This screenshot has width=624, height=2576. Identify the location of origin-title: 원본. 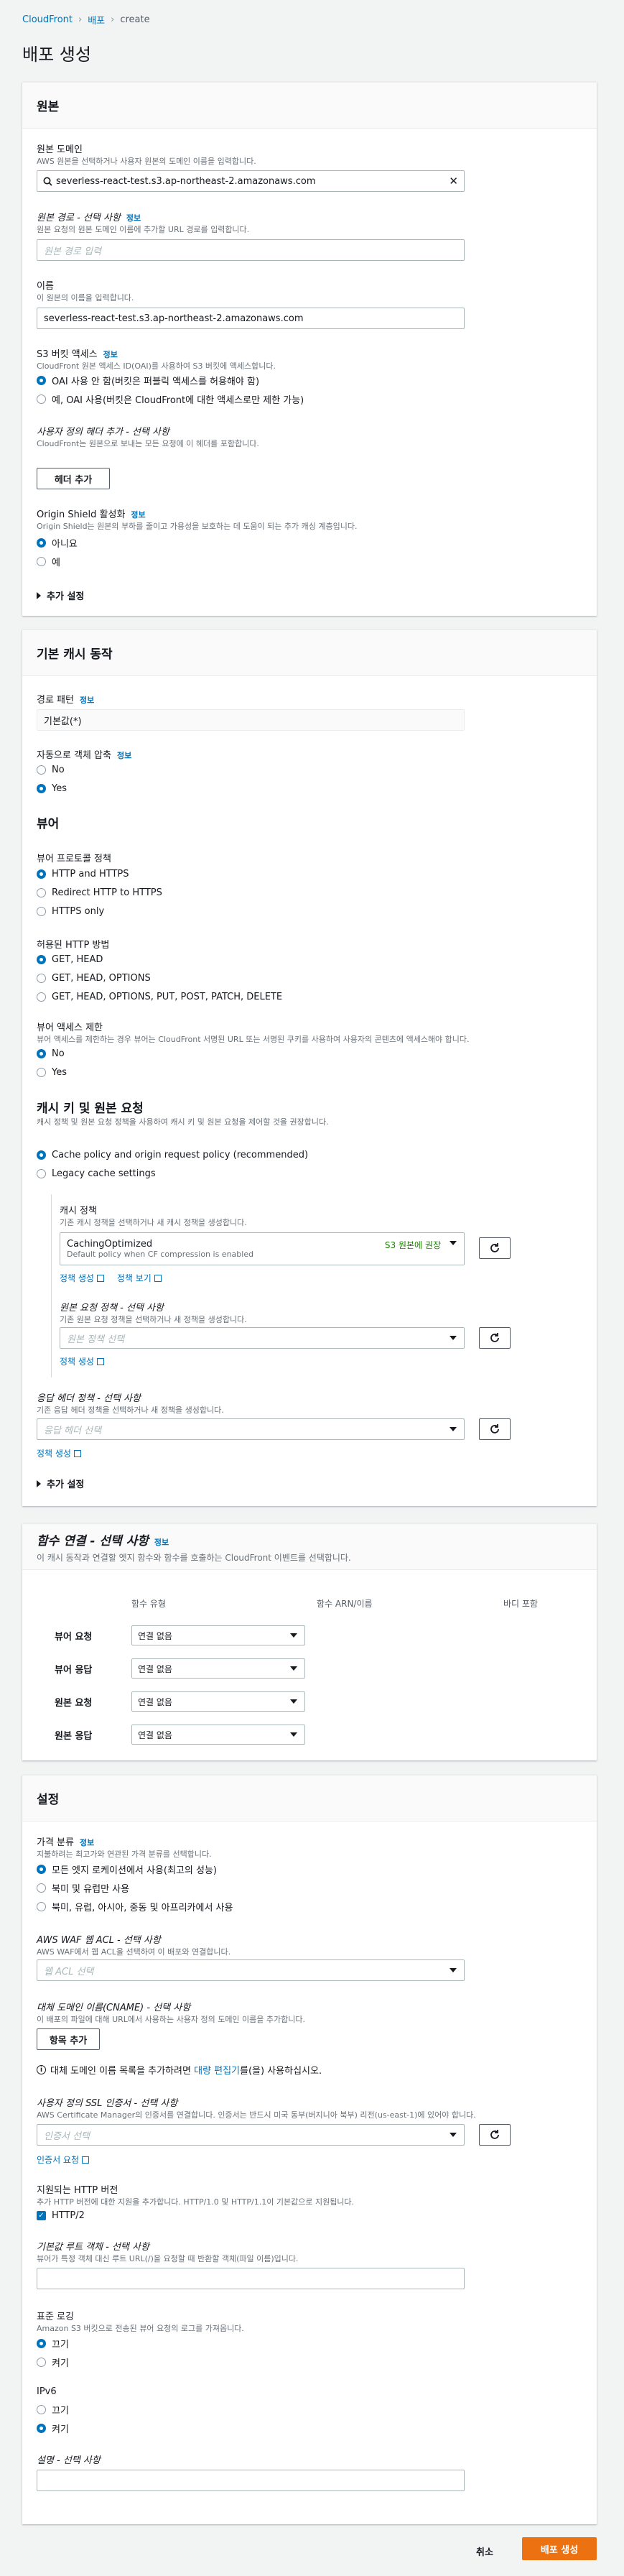
(48, 107).